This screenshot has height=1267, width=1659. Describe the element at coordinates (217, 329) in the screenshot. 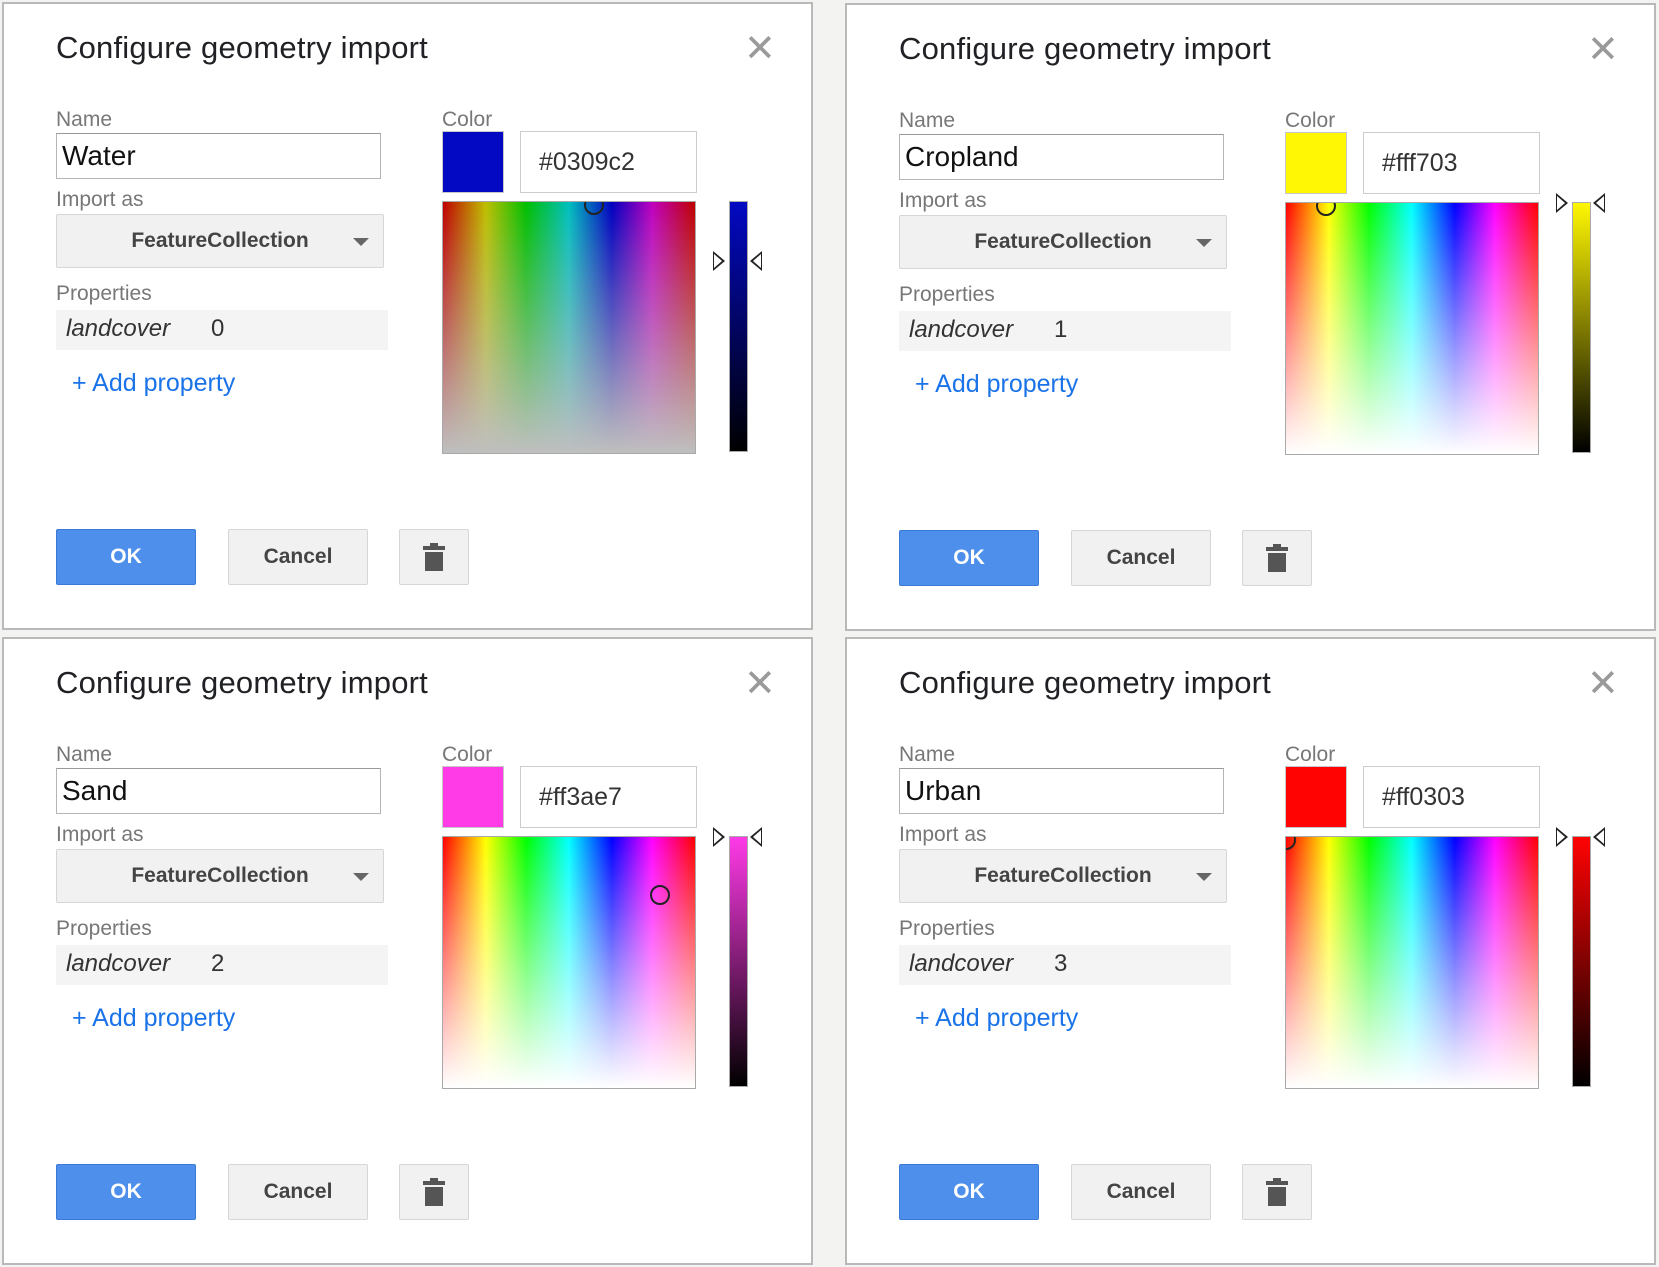

I see `property-value: 0` at that location.